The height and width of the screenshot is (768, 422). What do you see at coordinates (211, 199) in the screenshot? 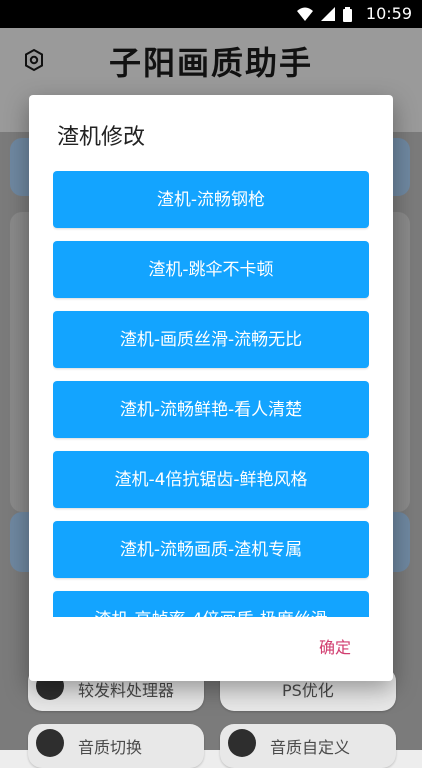
I see `option-button: 渣机-流畅钢枪` at bounding box center [211, 199].